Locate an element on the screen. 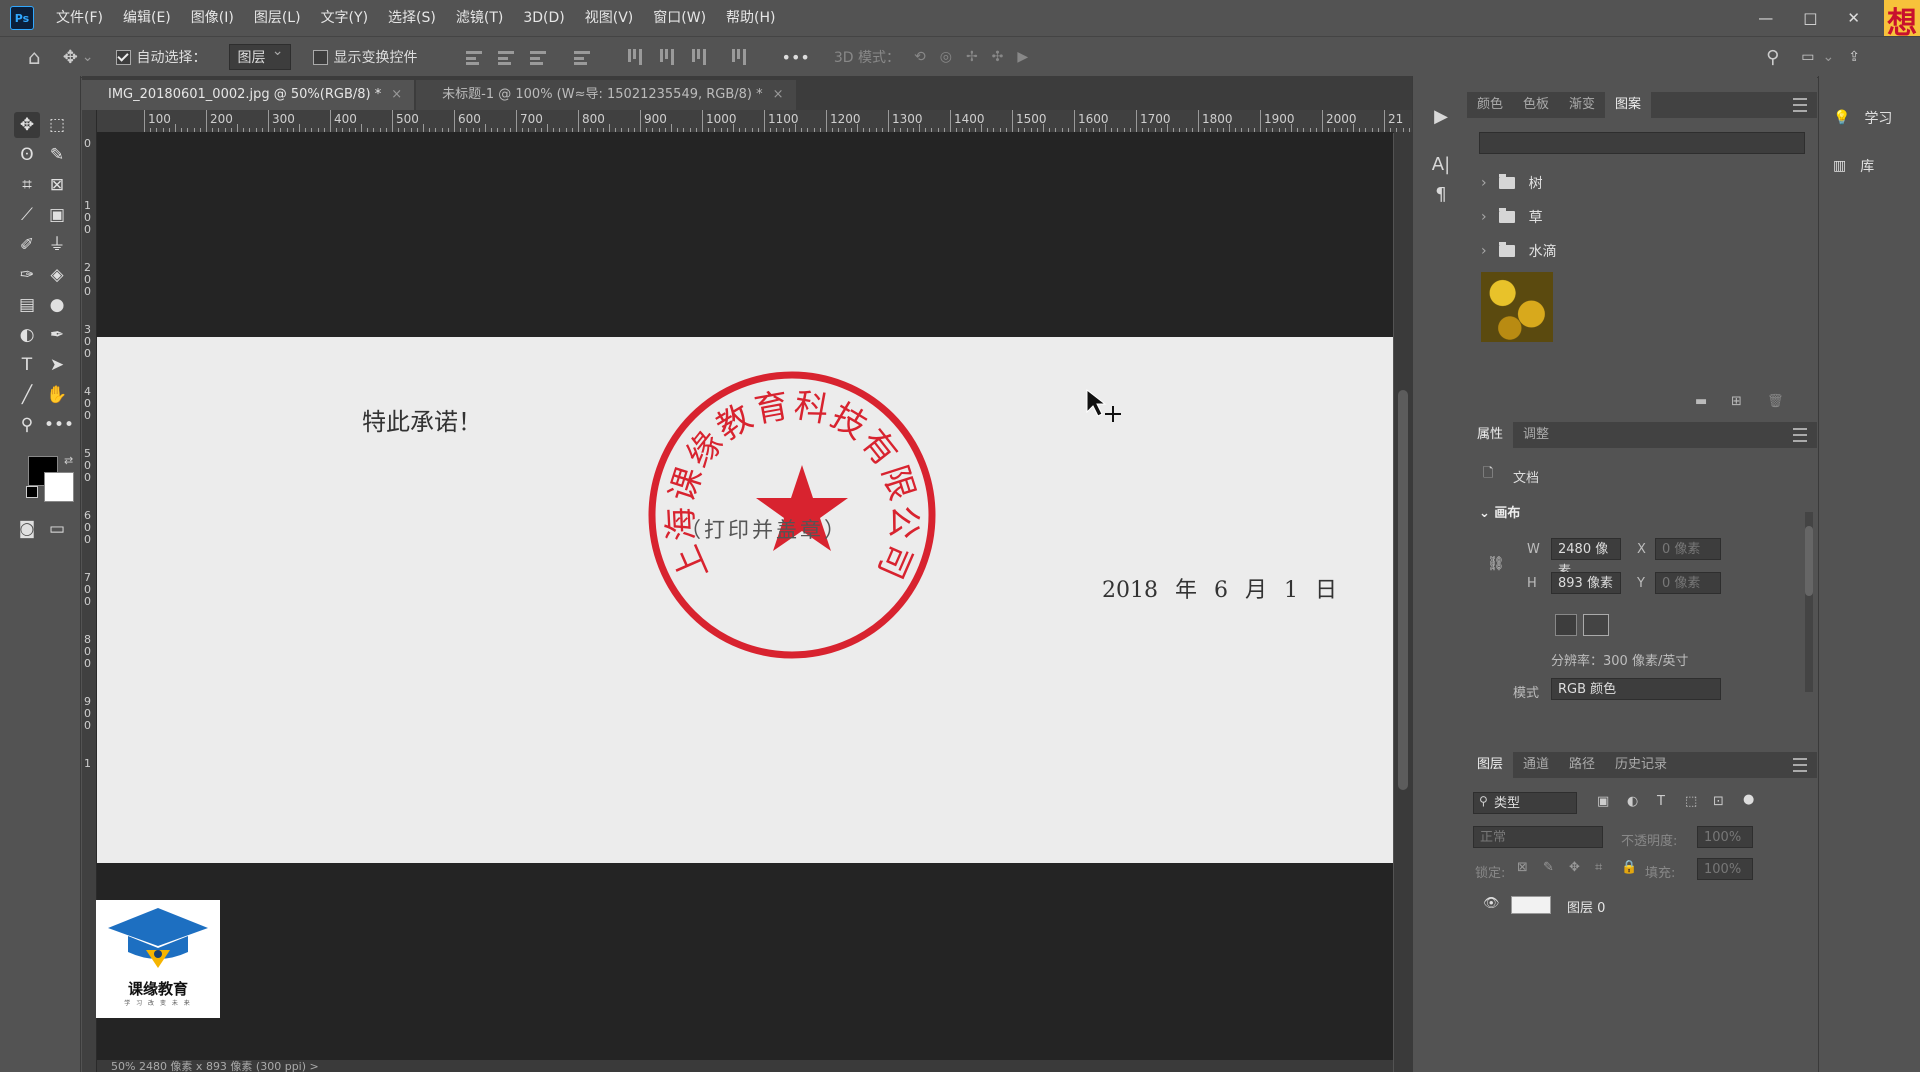 Image resolution: width=1920 pixels, height=1072 pixels. more-tools-icon: ••• is located at coordinates (59, 425).